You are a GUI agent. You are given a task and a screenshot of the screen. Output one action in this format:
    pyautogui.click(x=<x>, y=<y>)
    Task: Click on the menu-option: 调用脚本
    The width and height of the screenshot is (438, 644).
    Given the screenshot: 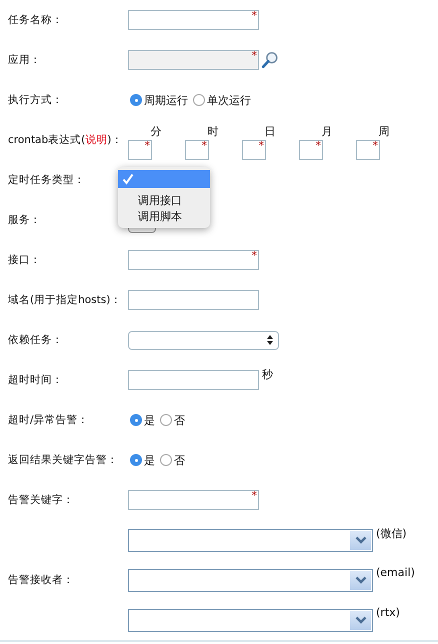 What is the action you would take?
    pyautogui.click(x=164, y=216)
    